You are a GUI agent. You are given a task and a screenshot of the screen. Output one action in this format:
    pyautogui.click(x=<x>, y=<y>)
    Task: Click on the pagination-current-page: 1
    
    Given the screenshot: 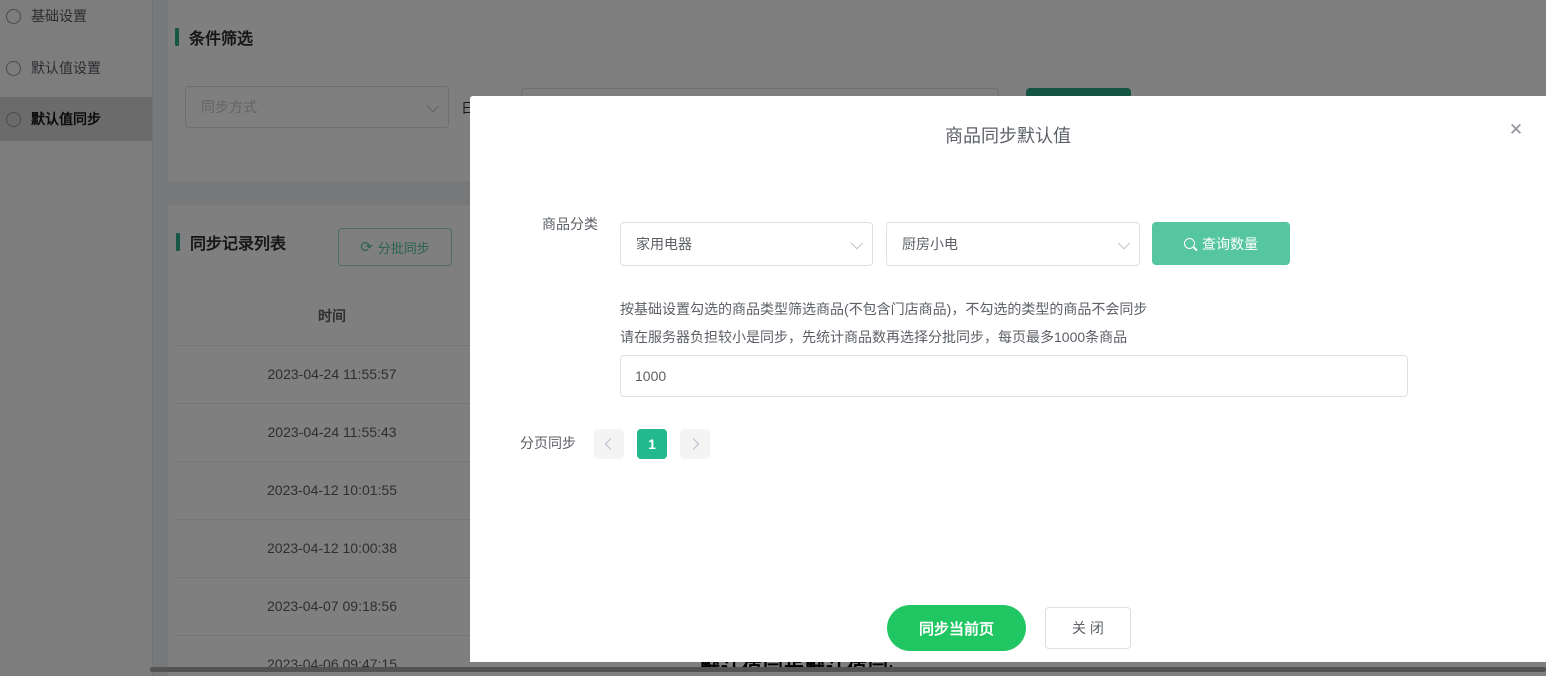 What is the action you would take?
    pyautogui.click(x=652, y=444)
    